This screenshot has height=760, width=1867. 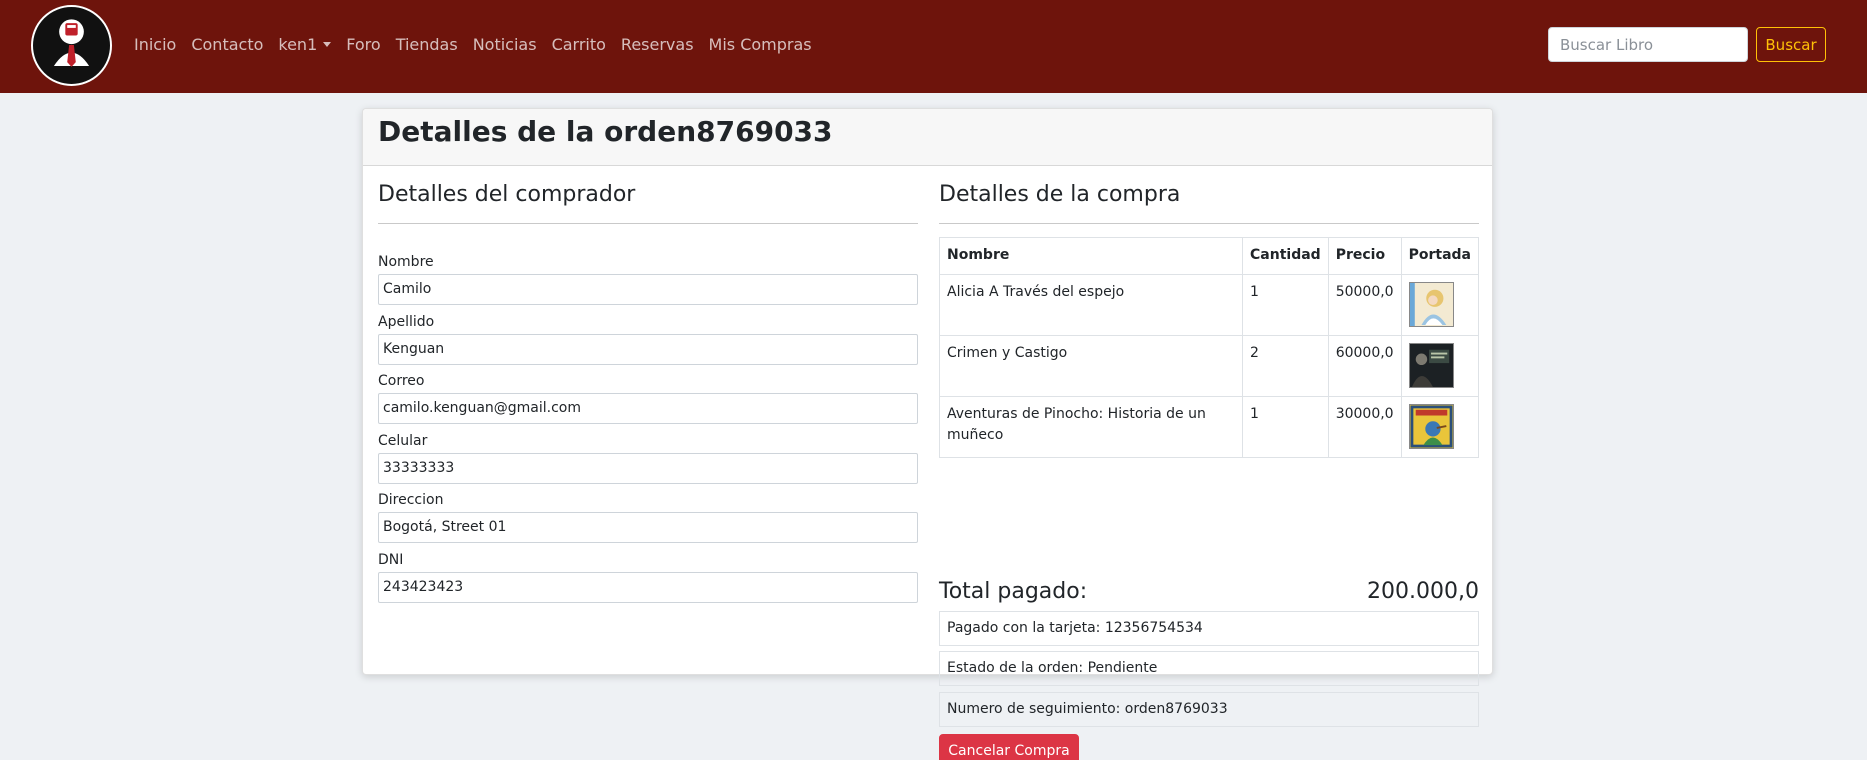 I want to click on field-dni: DNI 243423423, so click(x=648, y=577).